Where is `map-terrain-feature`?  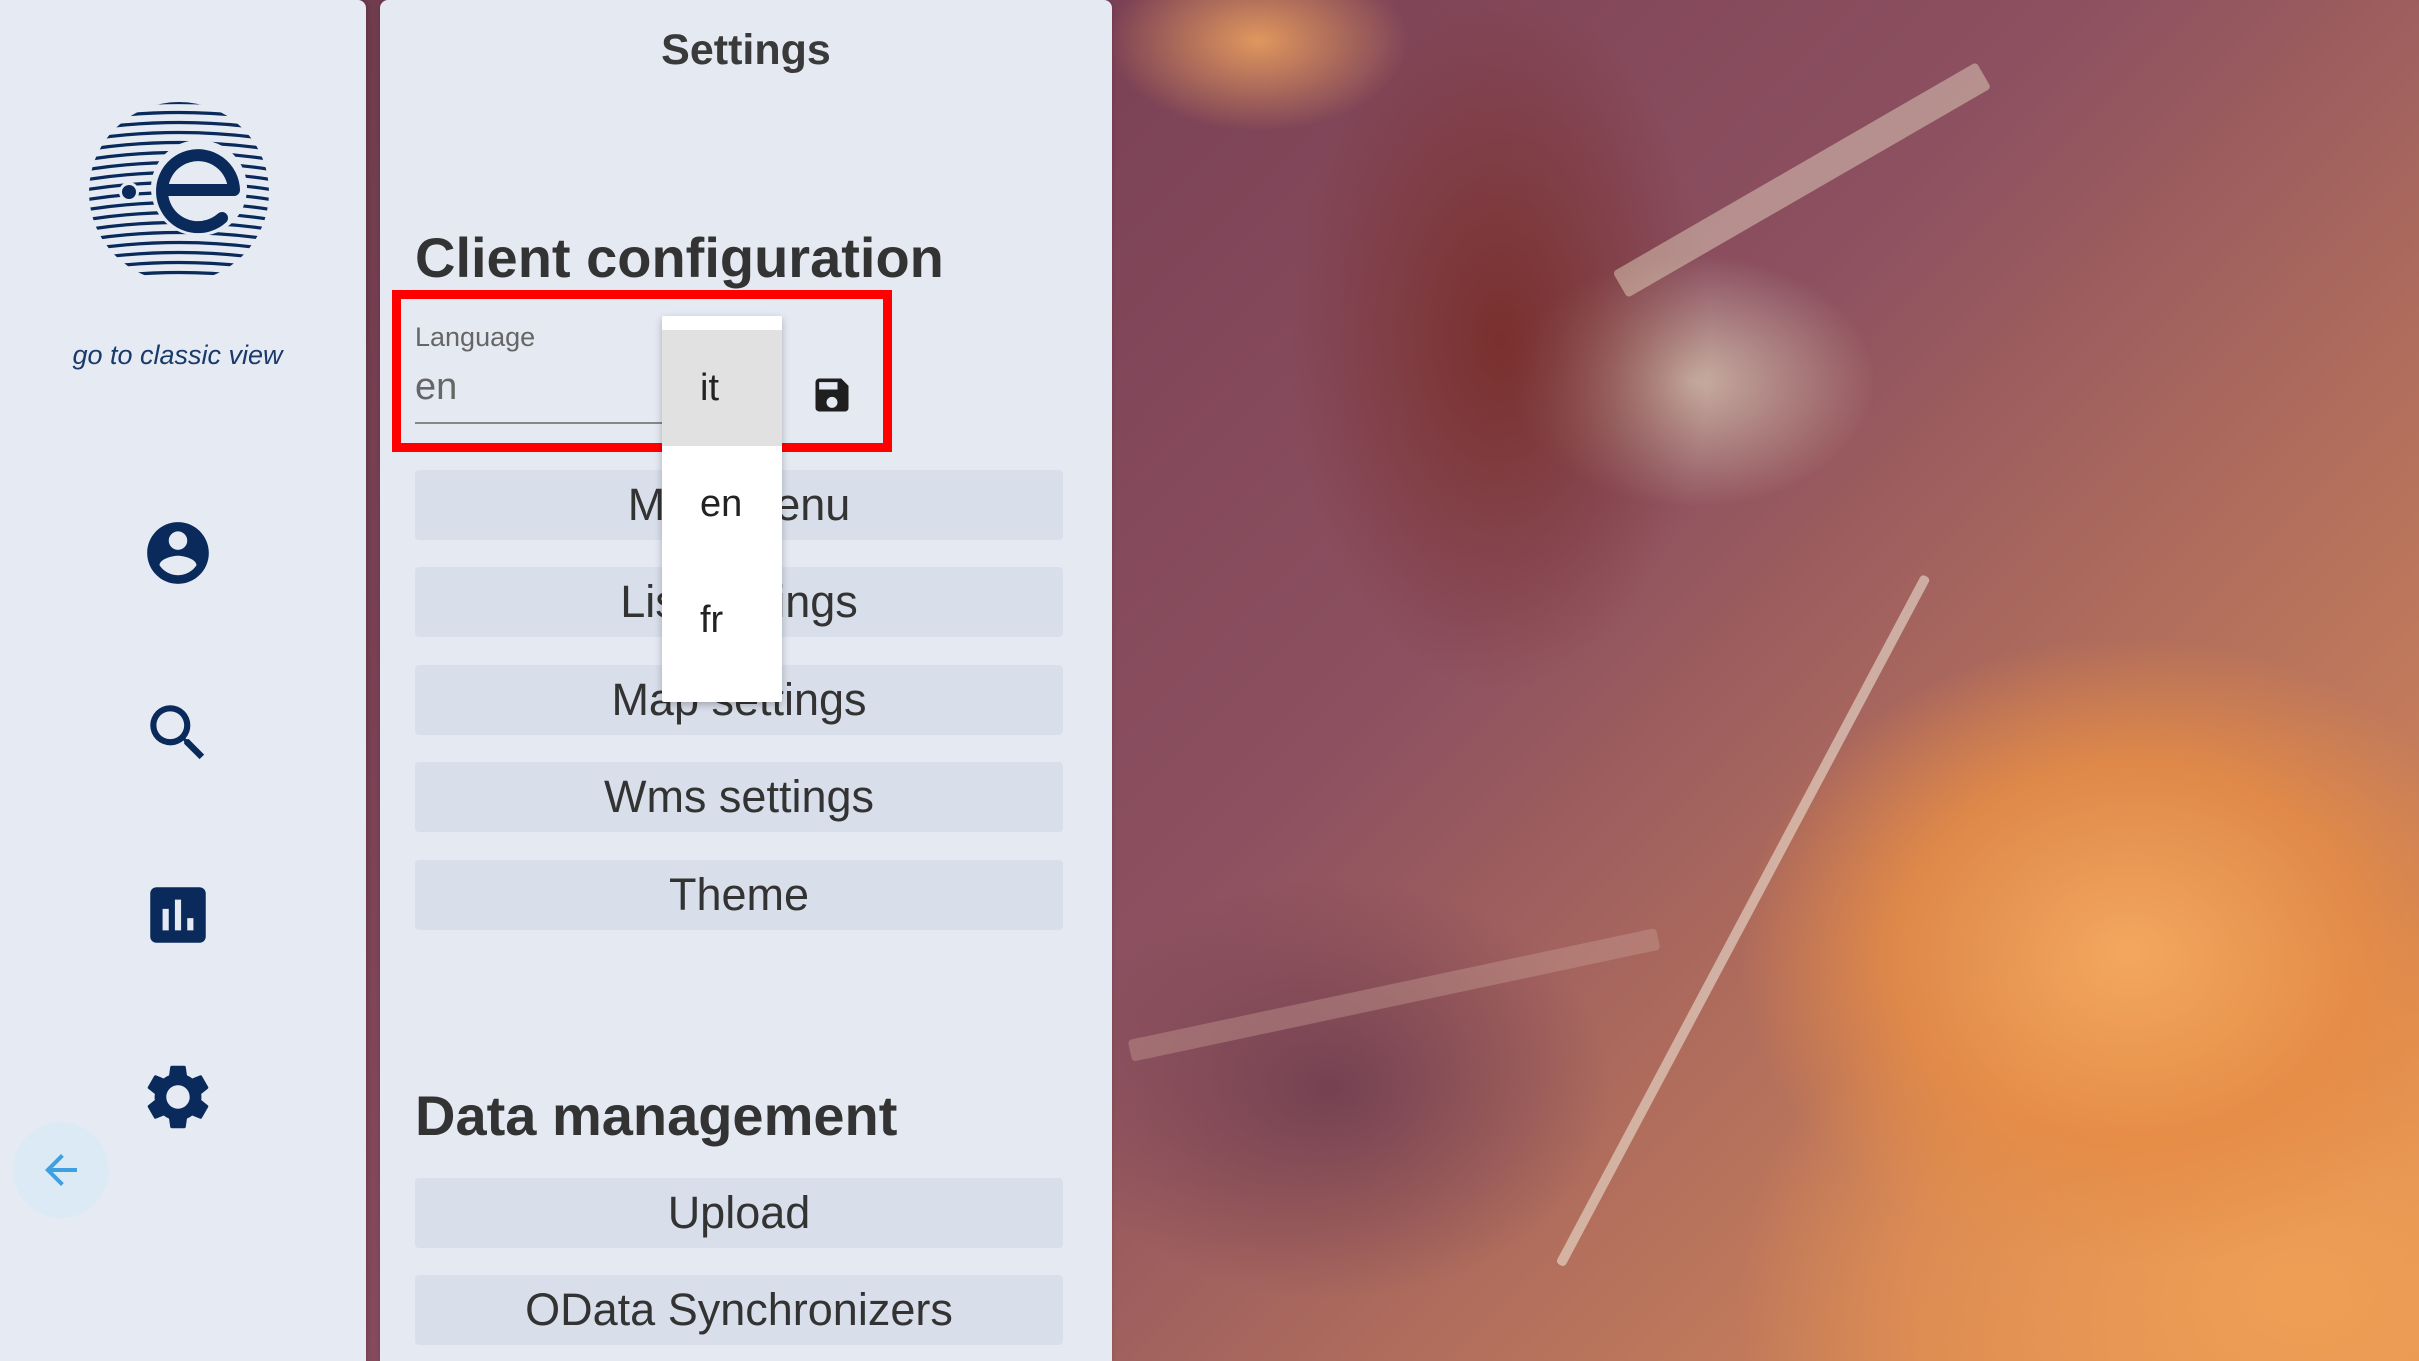
map-terrain-feature is located at coordinates (1802, 180).